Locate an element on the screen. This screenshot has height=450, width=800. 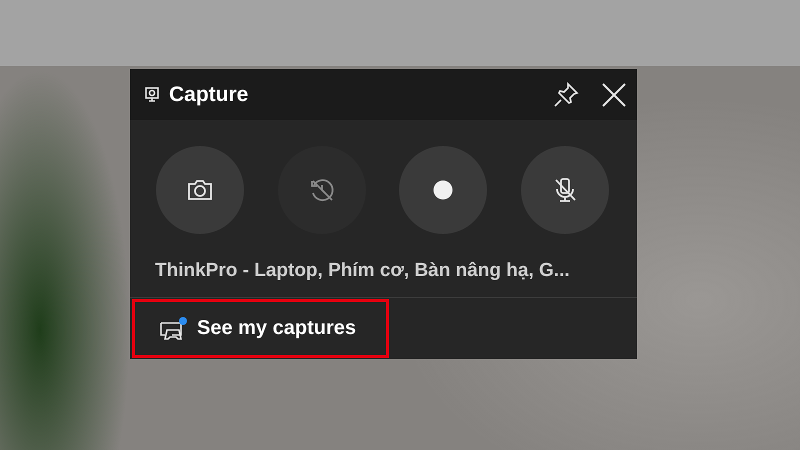
see-captures-link: See my captures is located at coordinates (260, 328).